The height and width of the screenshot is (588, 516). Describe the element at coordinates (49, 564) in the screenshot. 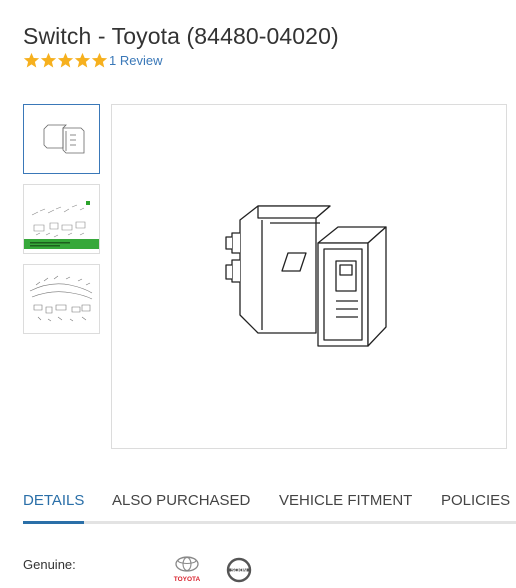

I see `genuine-label: Genuine:` at that location.